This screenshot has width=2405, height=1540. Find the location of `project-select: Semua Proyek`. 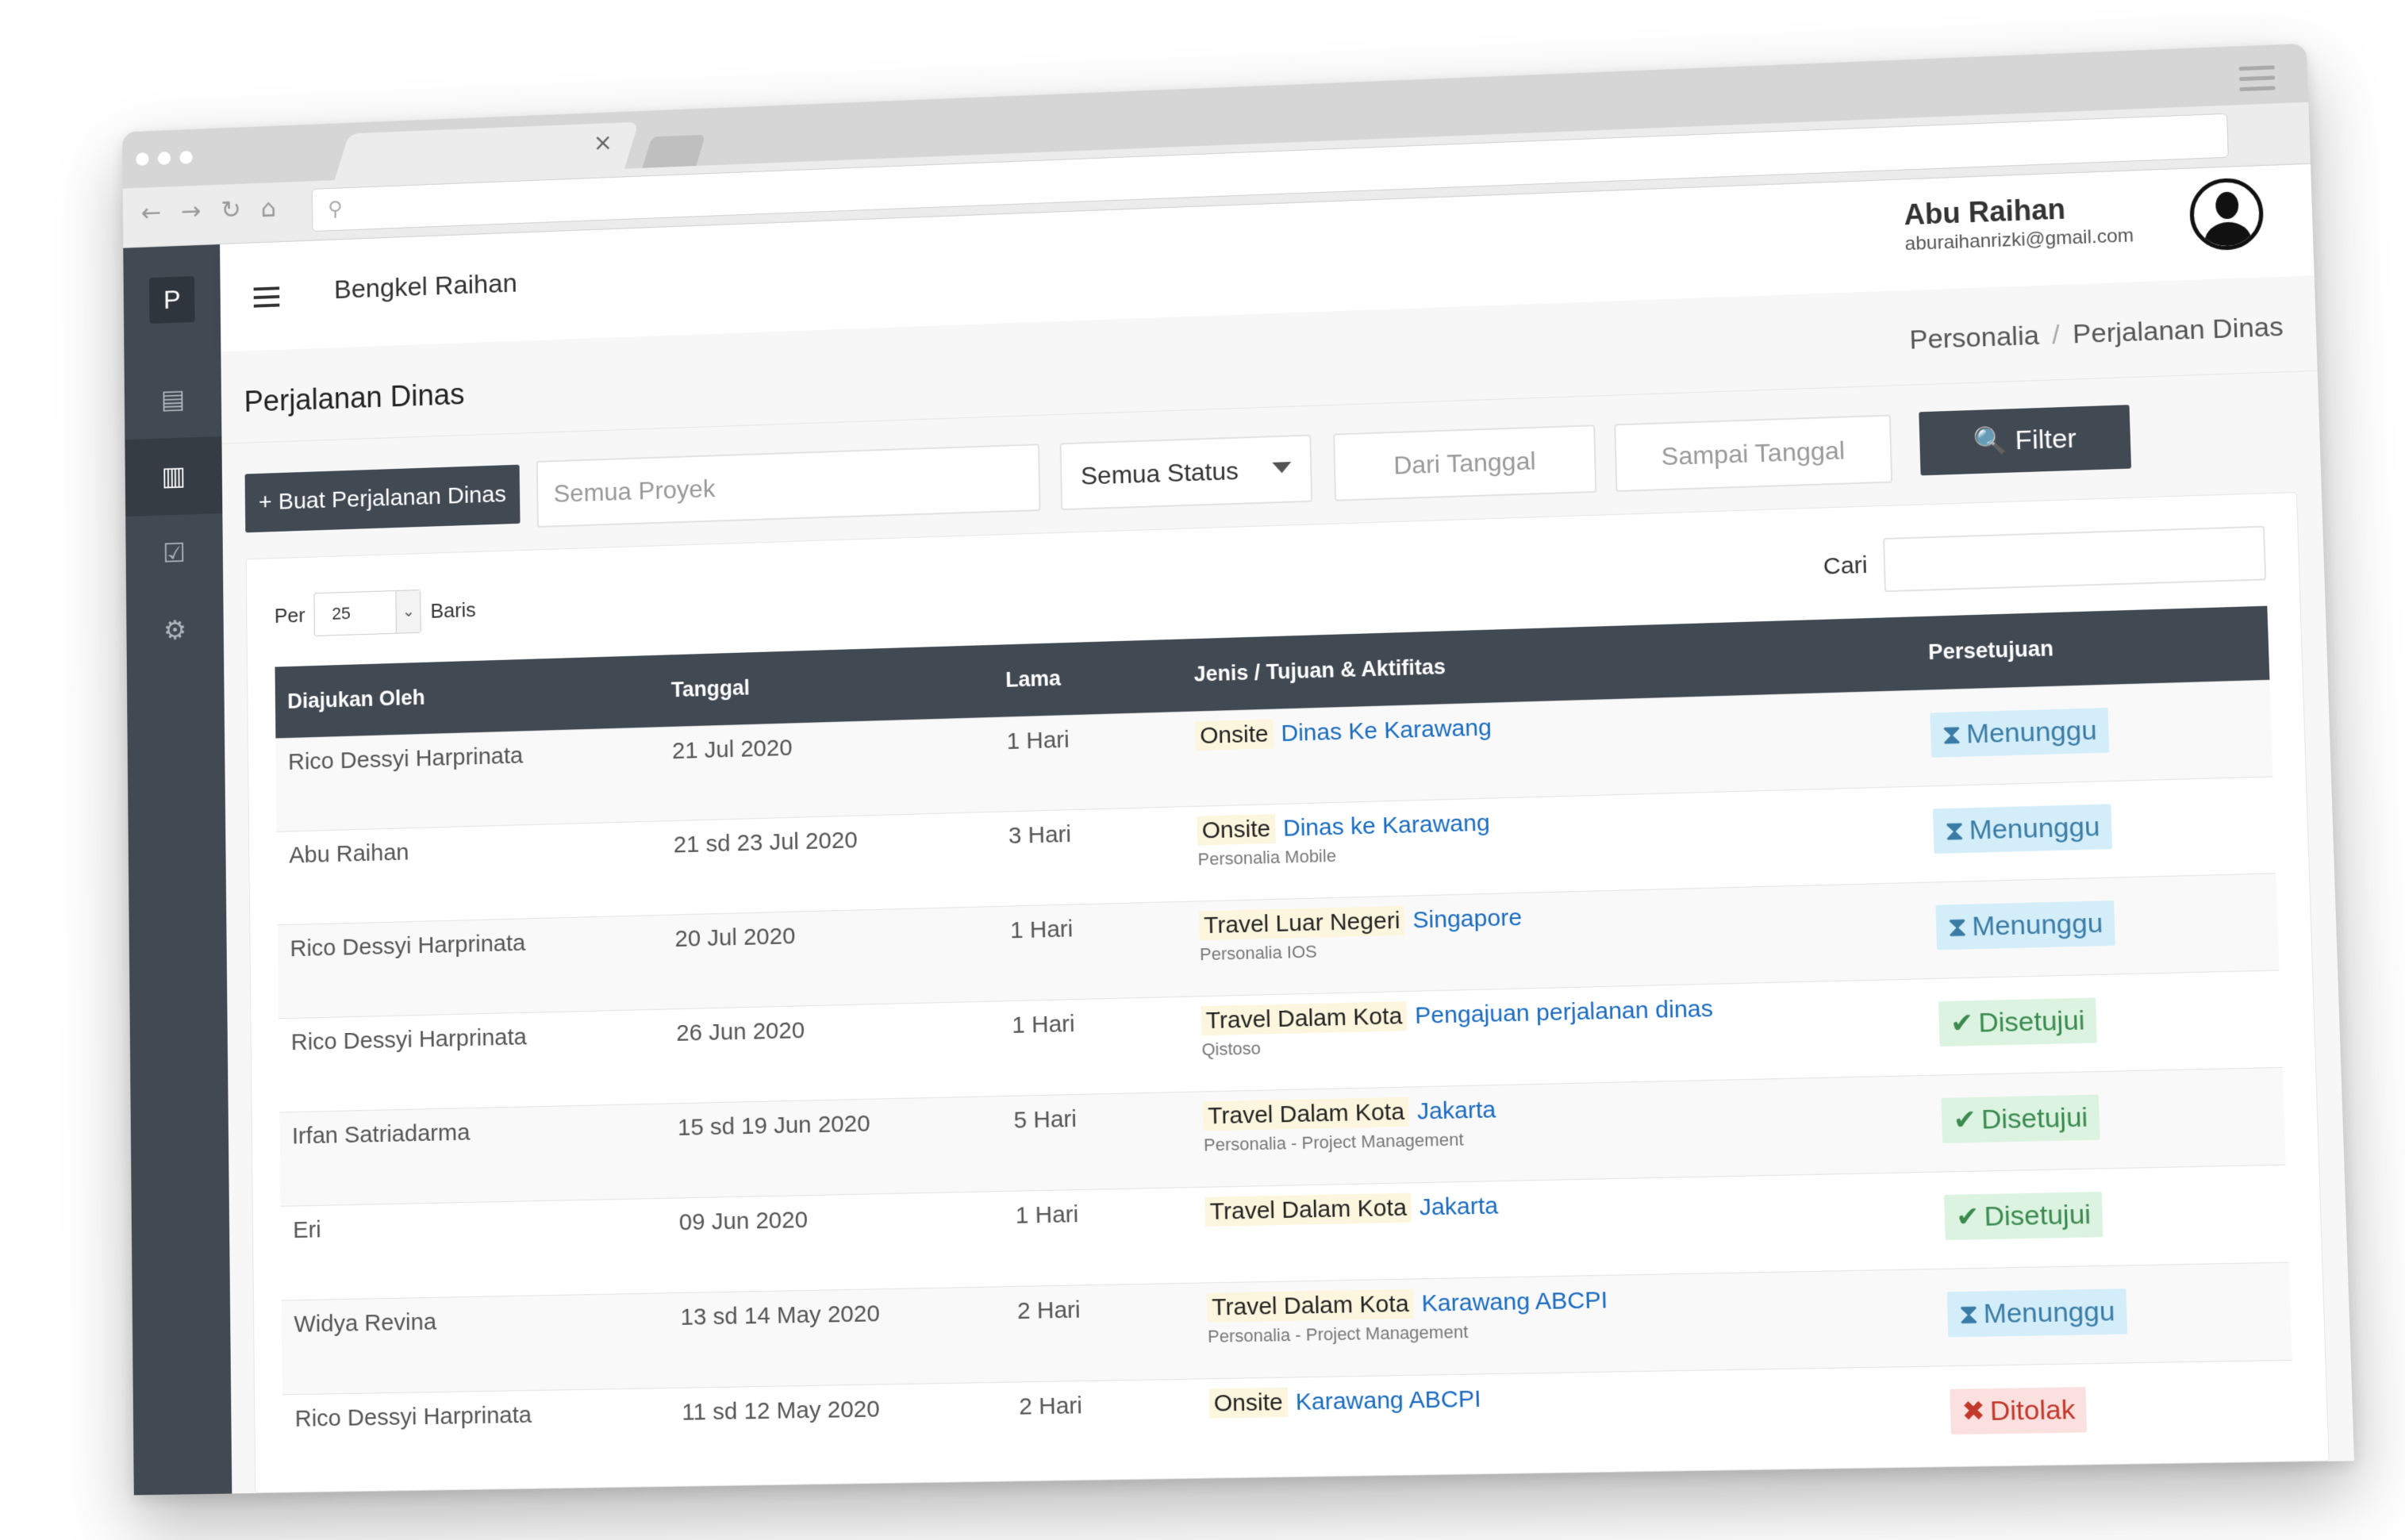

project-select: Semua Proyek is located at coordinates (788, 486).